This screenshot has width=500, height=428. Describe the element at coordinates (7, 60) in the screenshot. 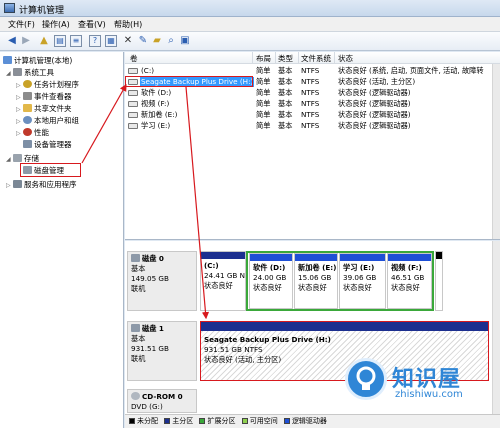

I see `computer-icon` at that location.